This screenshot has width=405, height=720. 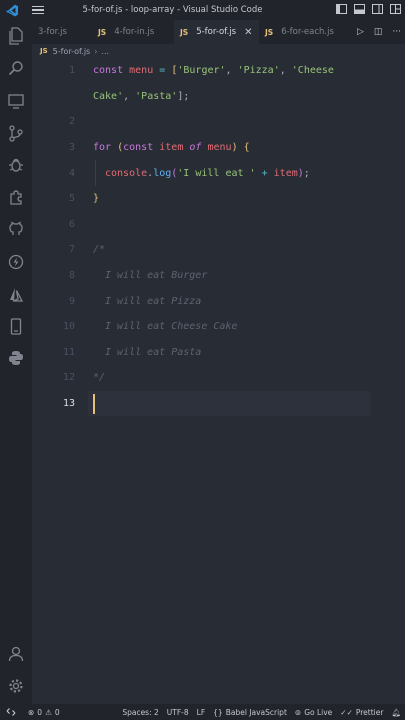 What do you see at coordinates (95, 173) in the screenshot?
I see `indent-guide` at bounding box center [95, 173].